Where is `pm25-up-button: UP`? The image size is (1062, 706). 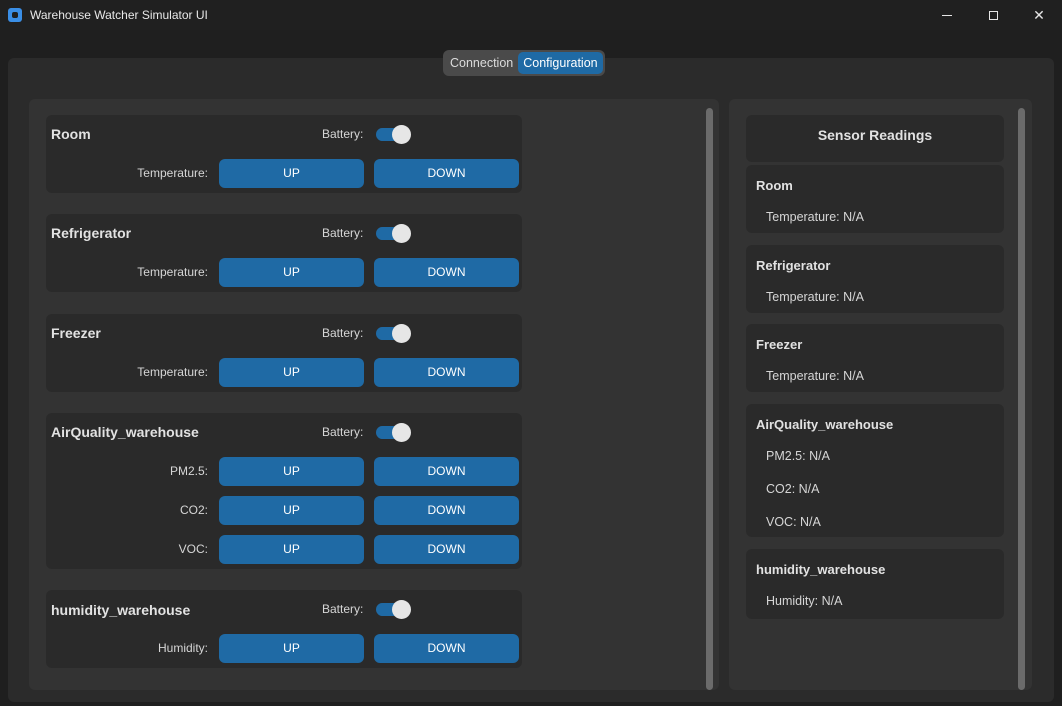
pm25-up-button: UP is located at coordinates (291, 471).